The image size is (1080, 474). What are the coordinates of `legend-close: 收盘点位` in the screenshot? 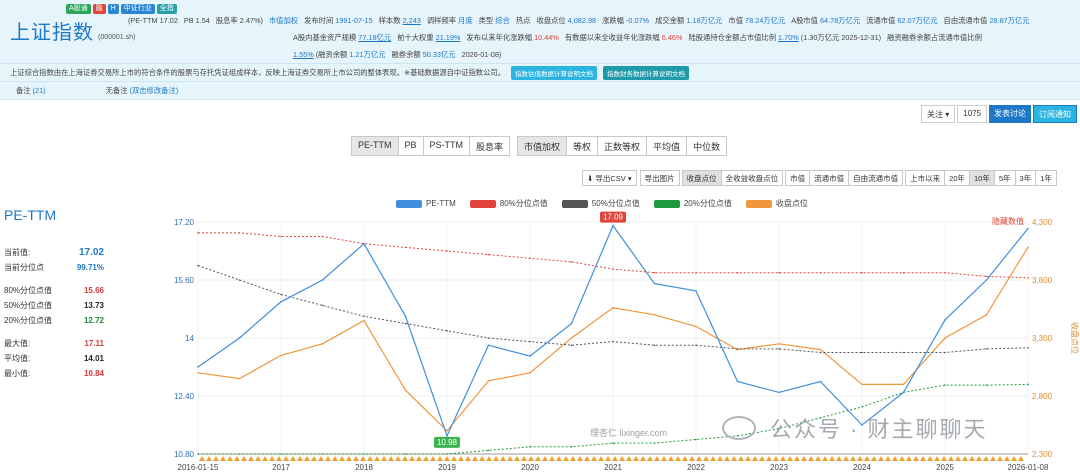 It's located at (776, 203).